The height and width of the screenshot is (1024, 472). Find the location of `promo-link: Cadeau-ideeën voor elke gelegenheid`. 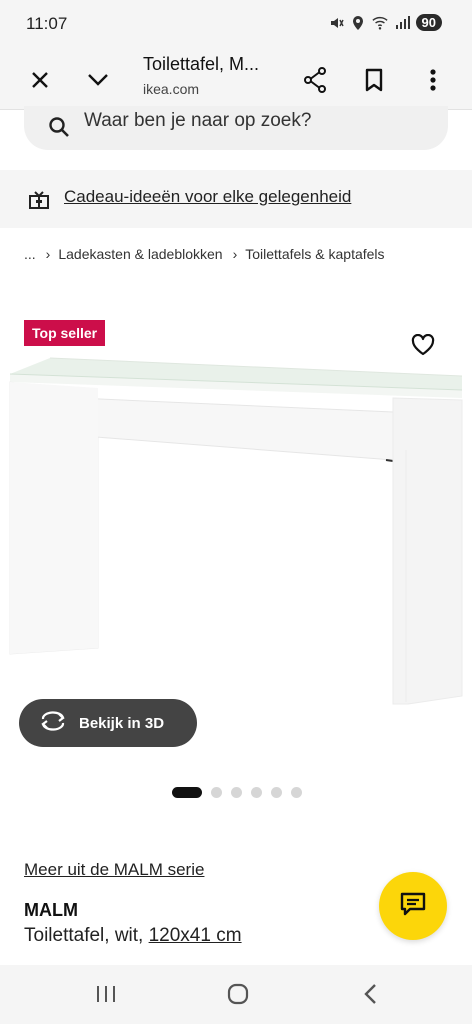

promo-link: Cadeau-ideeën voor elke gelegenheid is located at coordinates (207, 197).